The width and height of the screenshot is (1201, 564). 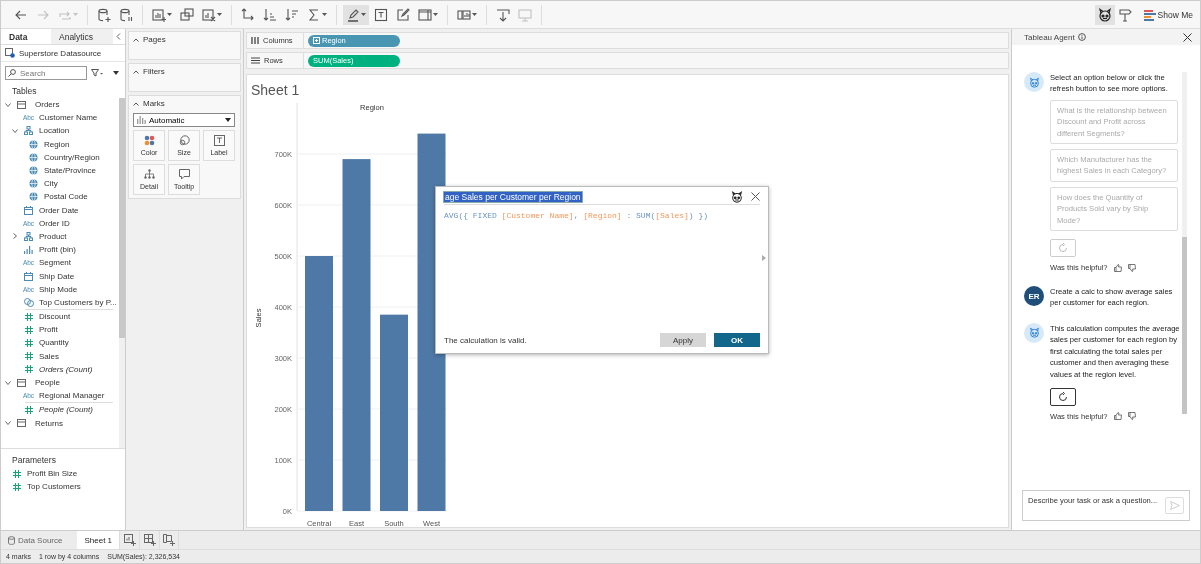 What do you see at coordinates (49, 356) in the screenshot?
I see `field-name: Sales` at bounding box center [49, 356].